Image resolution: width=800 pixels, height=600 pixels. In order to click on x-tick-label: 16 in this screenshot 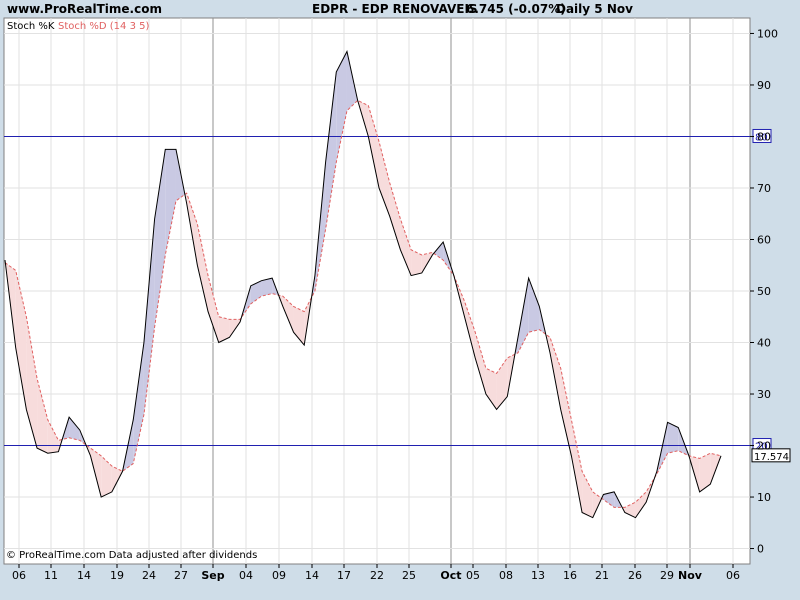, I will do `click(570, 575)`.